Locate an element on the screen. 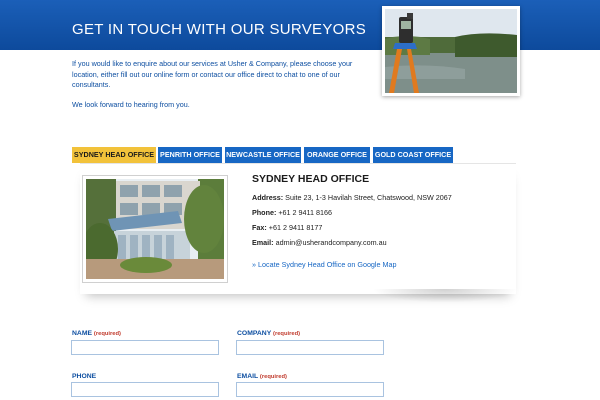 The image size is (600, 400). office-name: SYDNEY HEAD OFFICE is located at coordinates (311, 179).